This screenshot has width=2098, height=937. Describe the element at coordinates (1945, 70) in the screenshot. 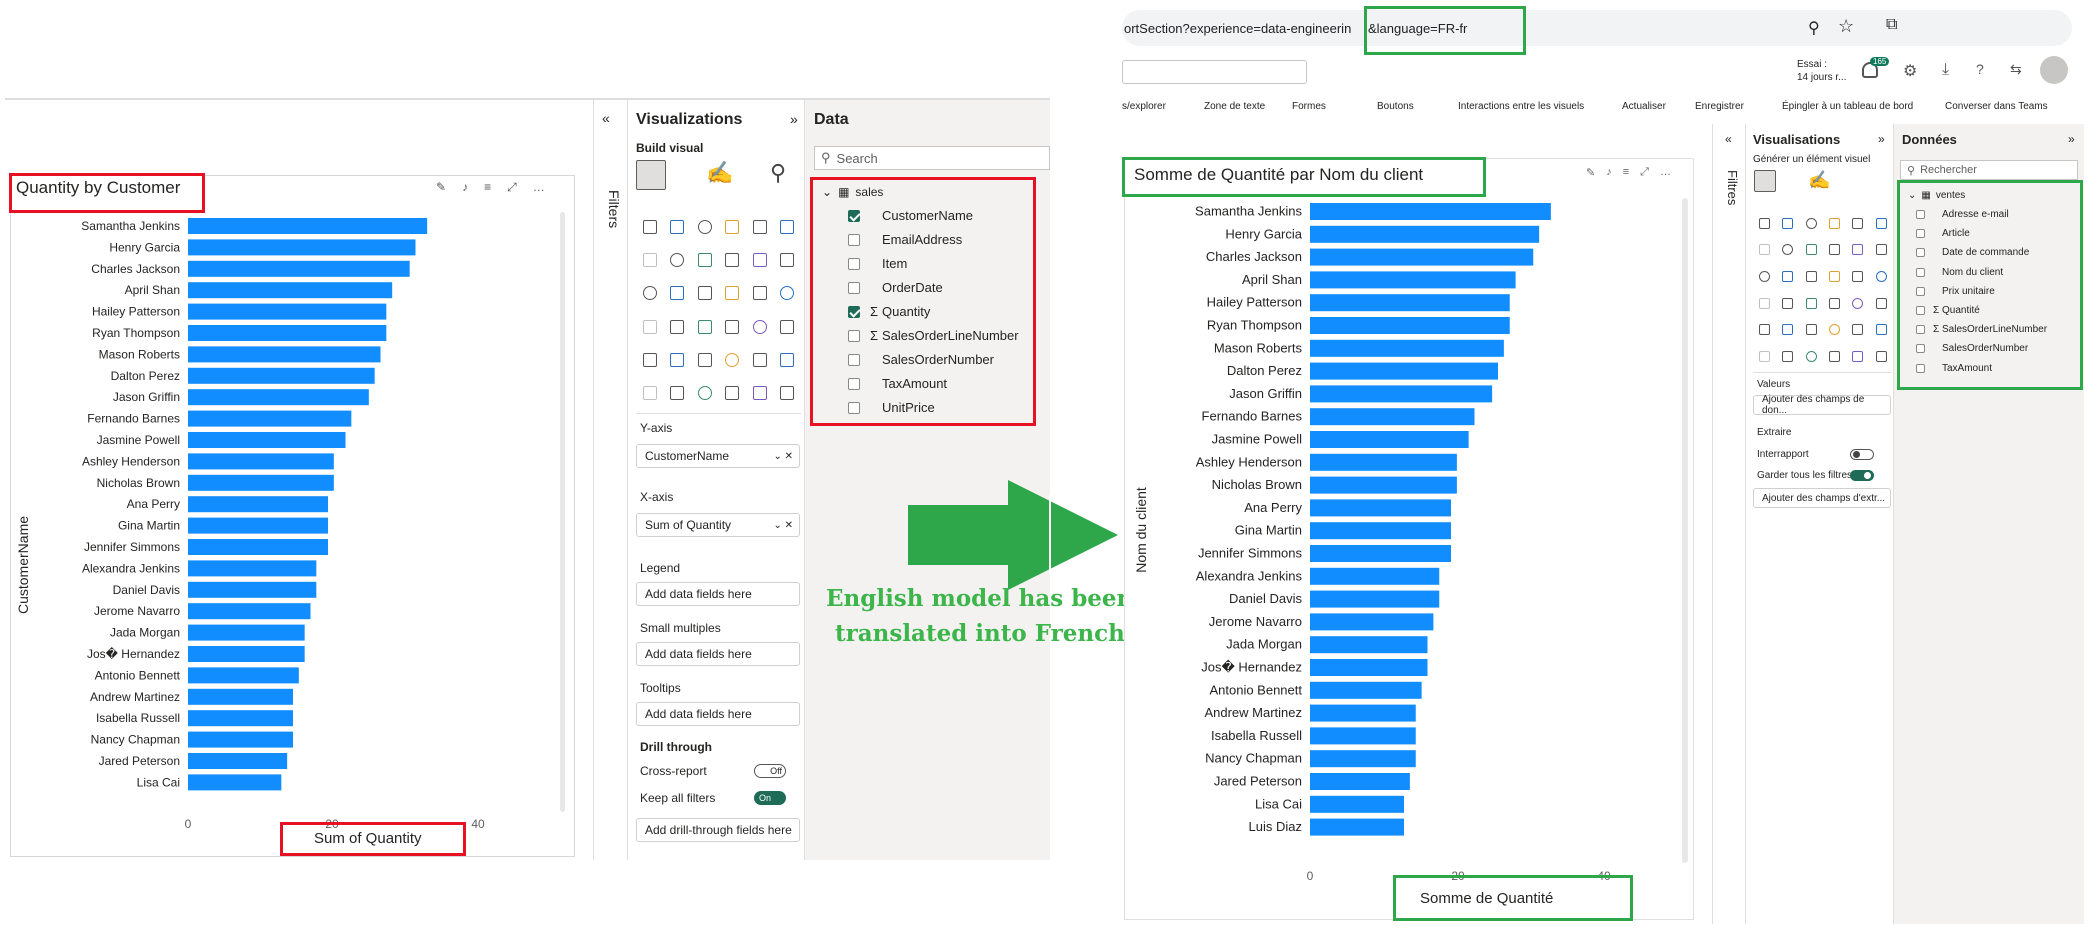

I see `download-icon: ⤓` at that location.